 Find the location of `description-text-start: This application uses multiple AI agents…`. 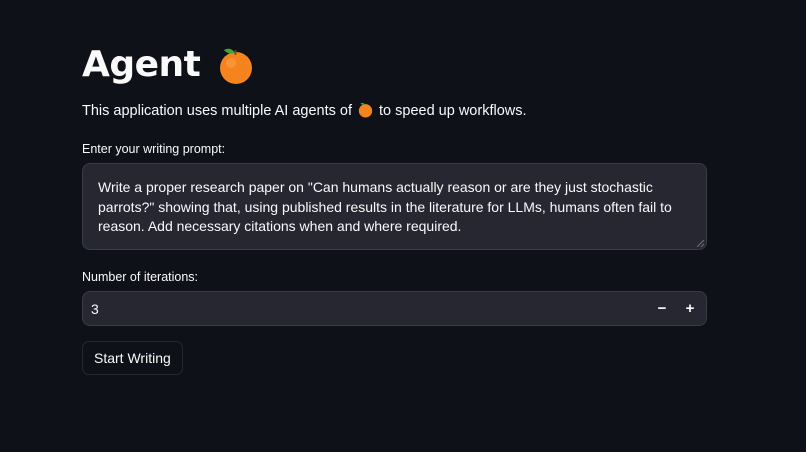

description-text-start: This application uses multiple AI agents… is located at coordinates (217, 111).